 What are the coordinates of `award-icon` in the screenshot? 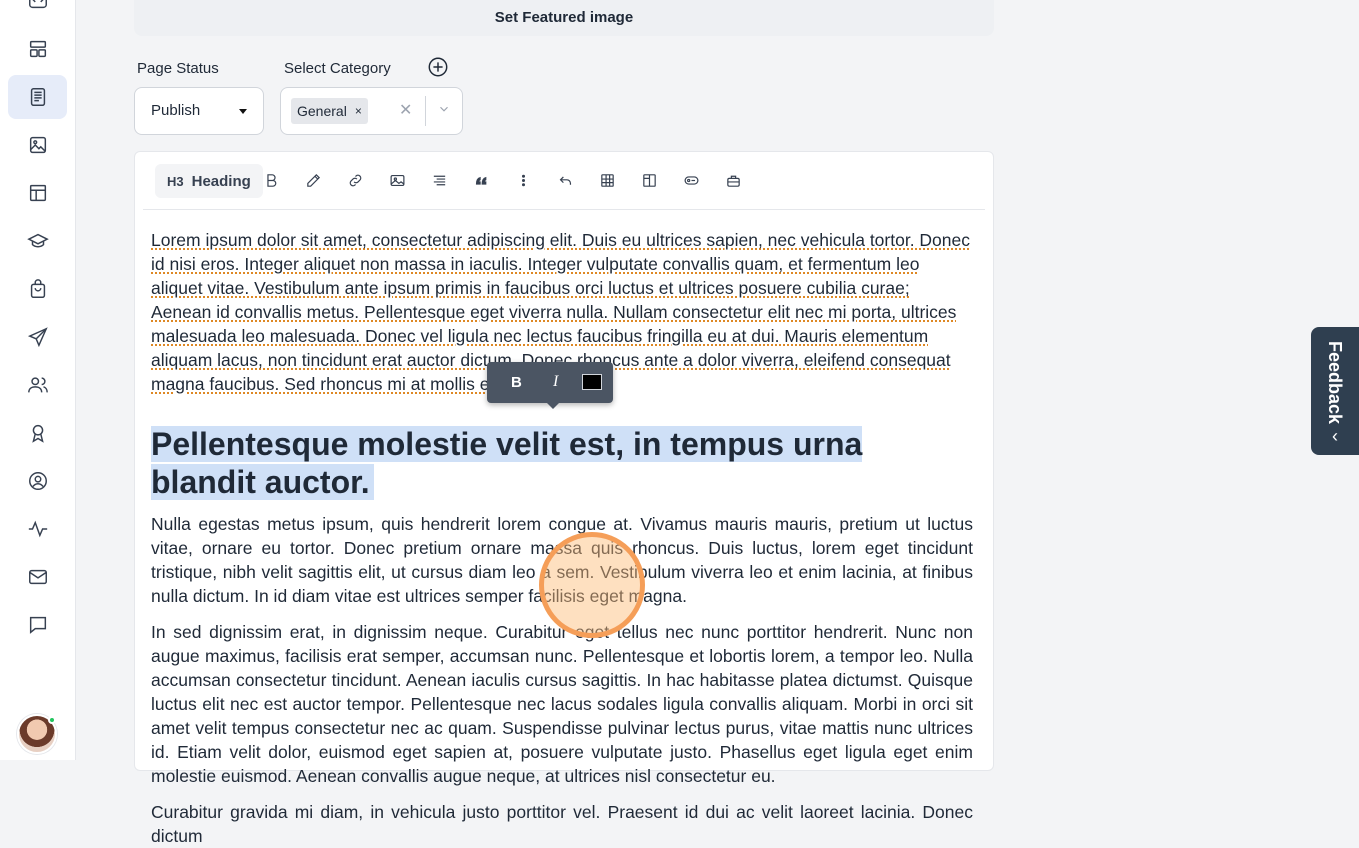 It's located at (38, 433).